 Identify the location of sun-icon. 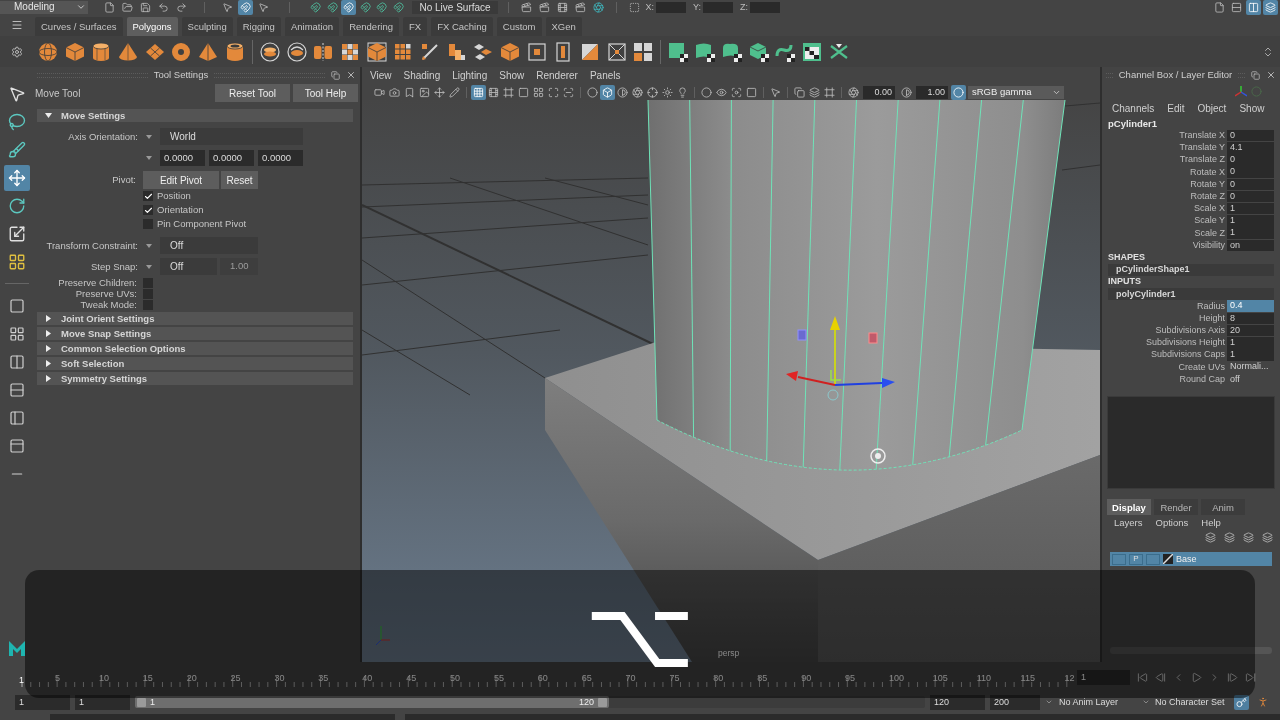
(667, 92).